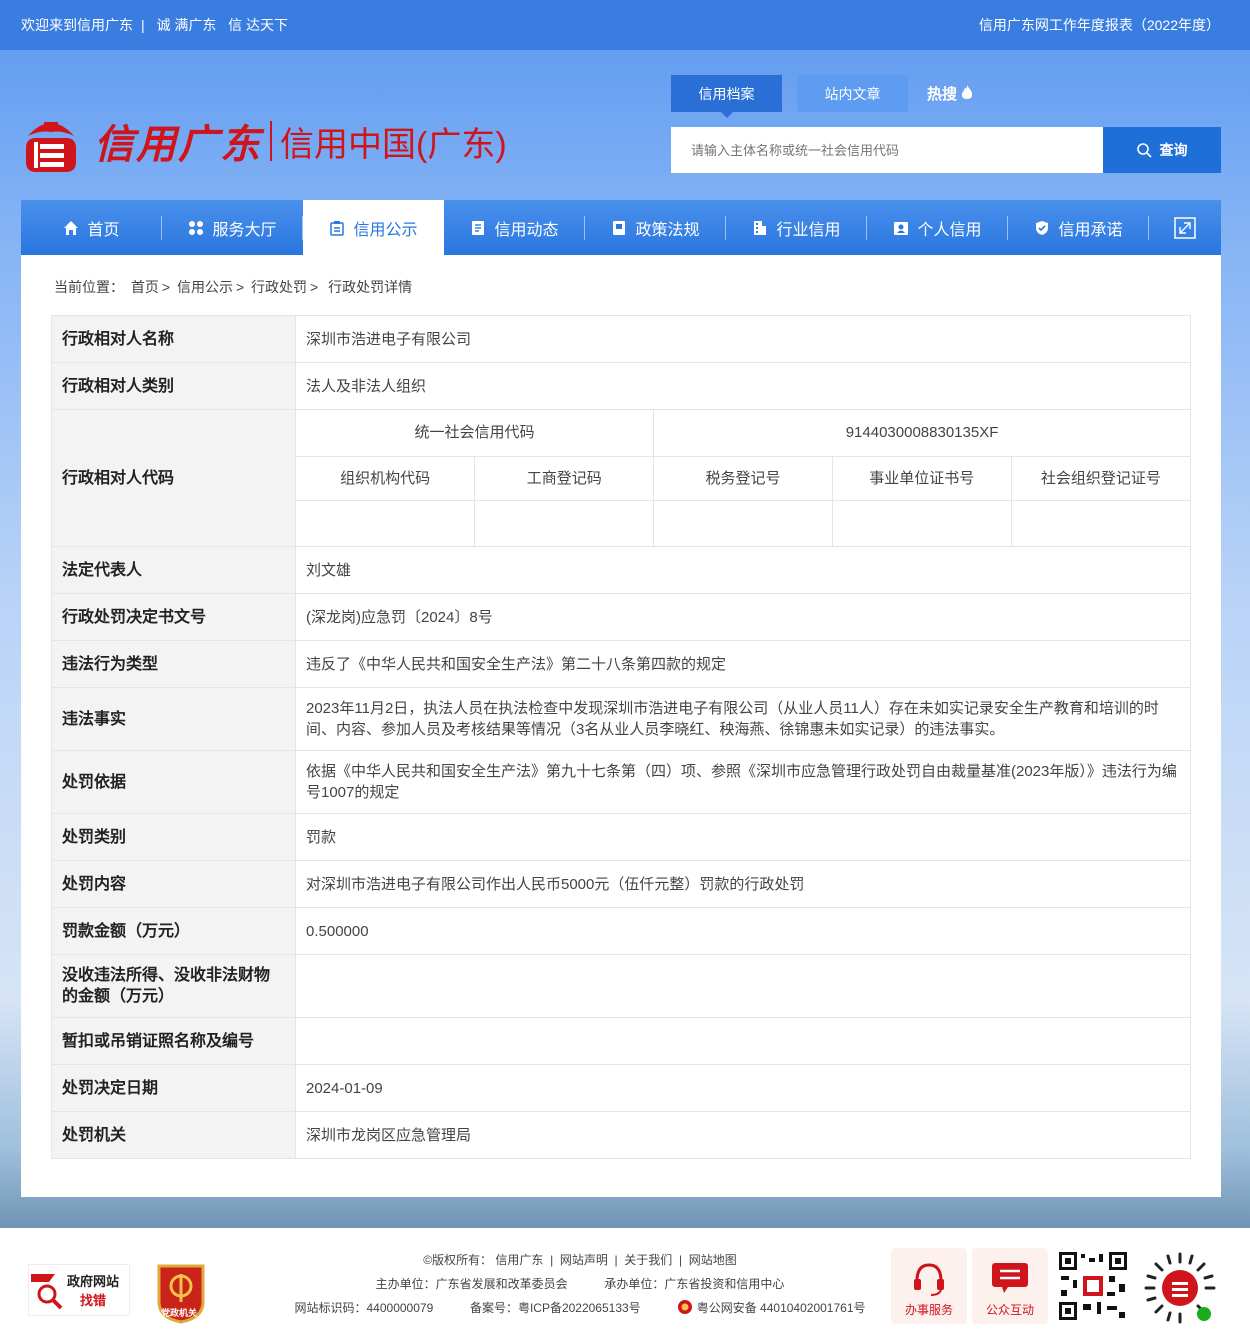  I want to click on nav-credit-news: 信用动态, so click(514, 227).